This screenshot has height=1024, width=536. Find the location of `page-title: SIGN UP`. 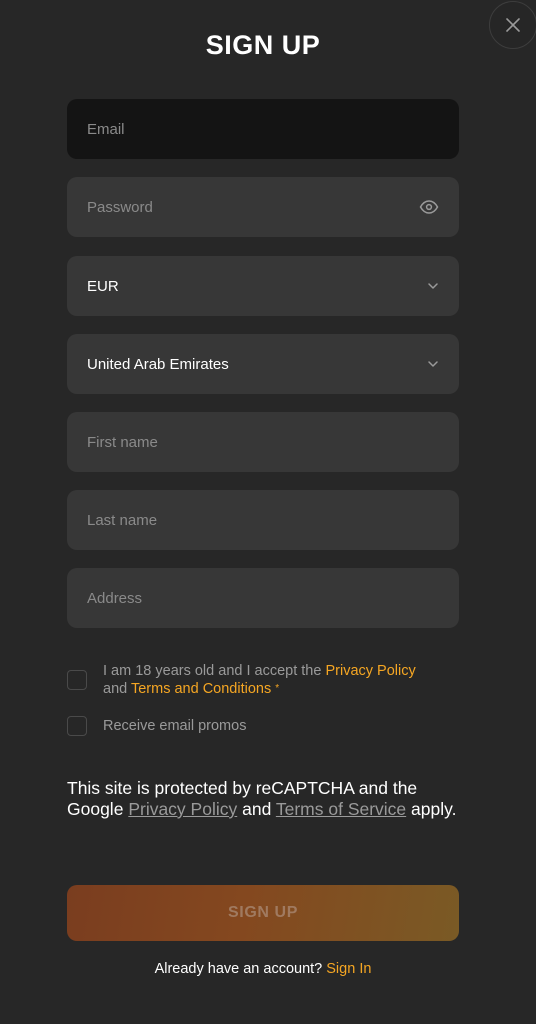

page-title: SIGN UP is located at coordinates (263, 45).